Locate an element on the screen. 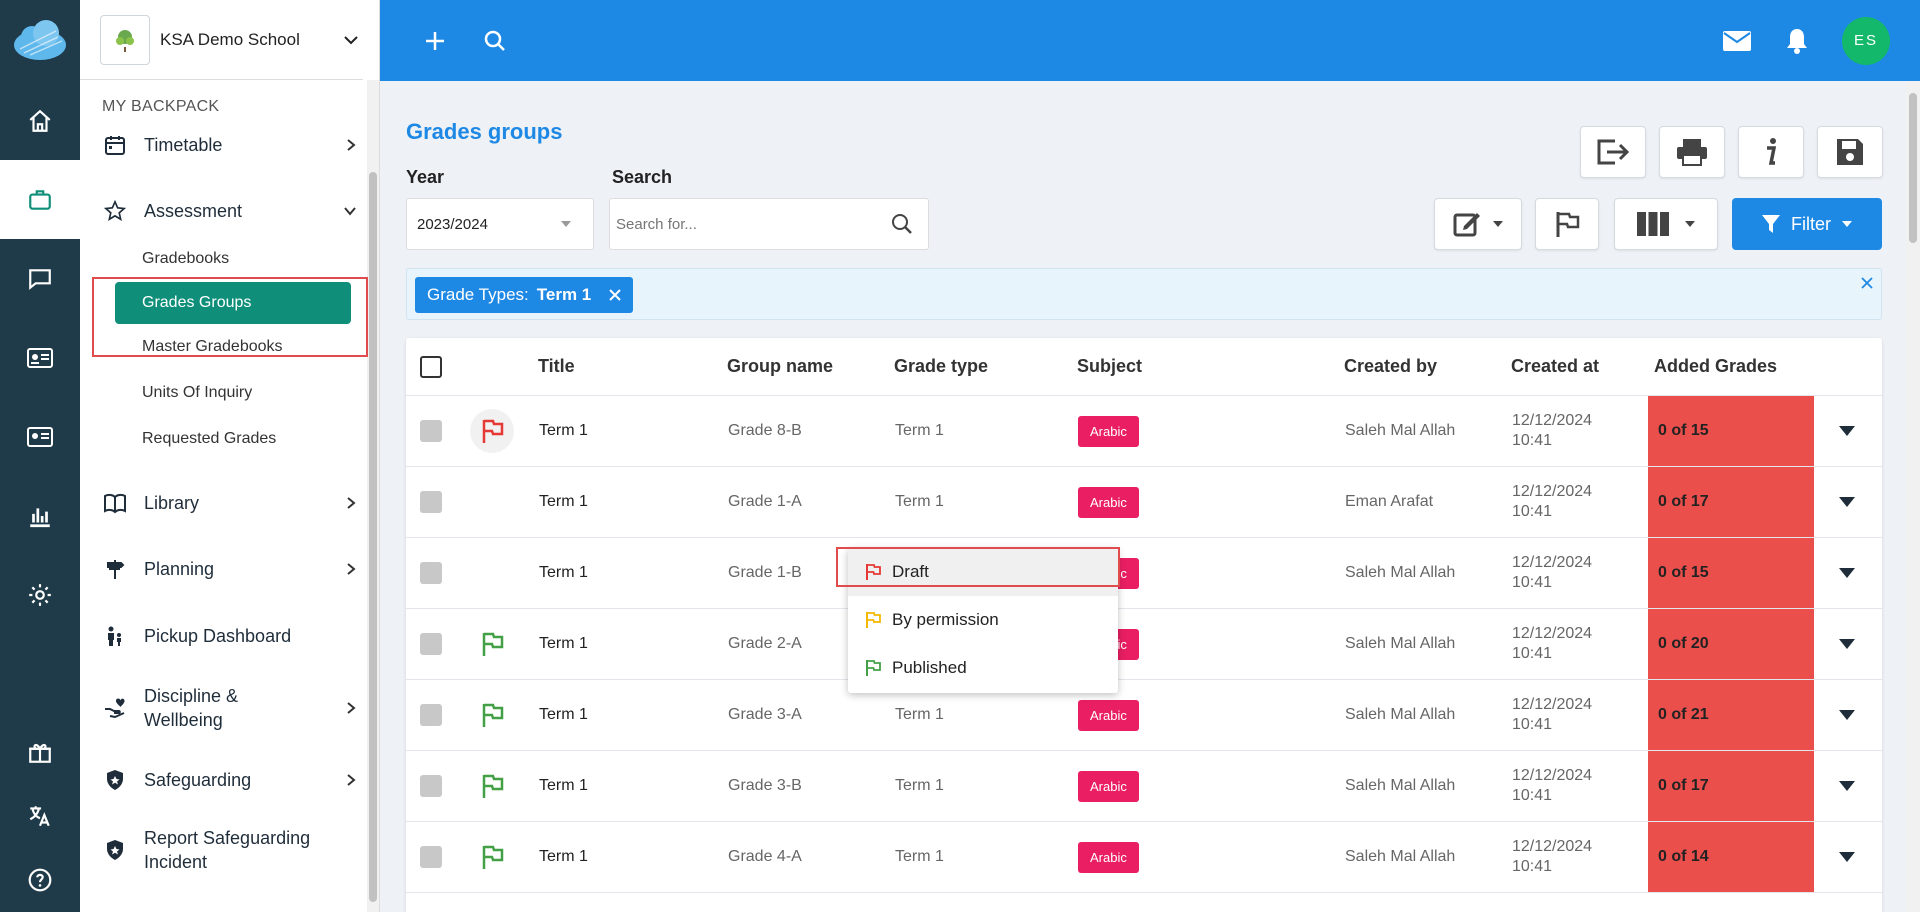 This screenshot has height=912, width=1920. mail-icon is located at coordinates (1737, 41).